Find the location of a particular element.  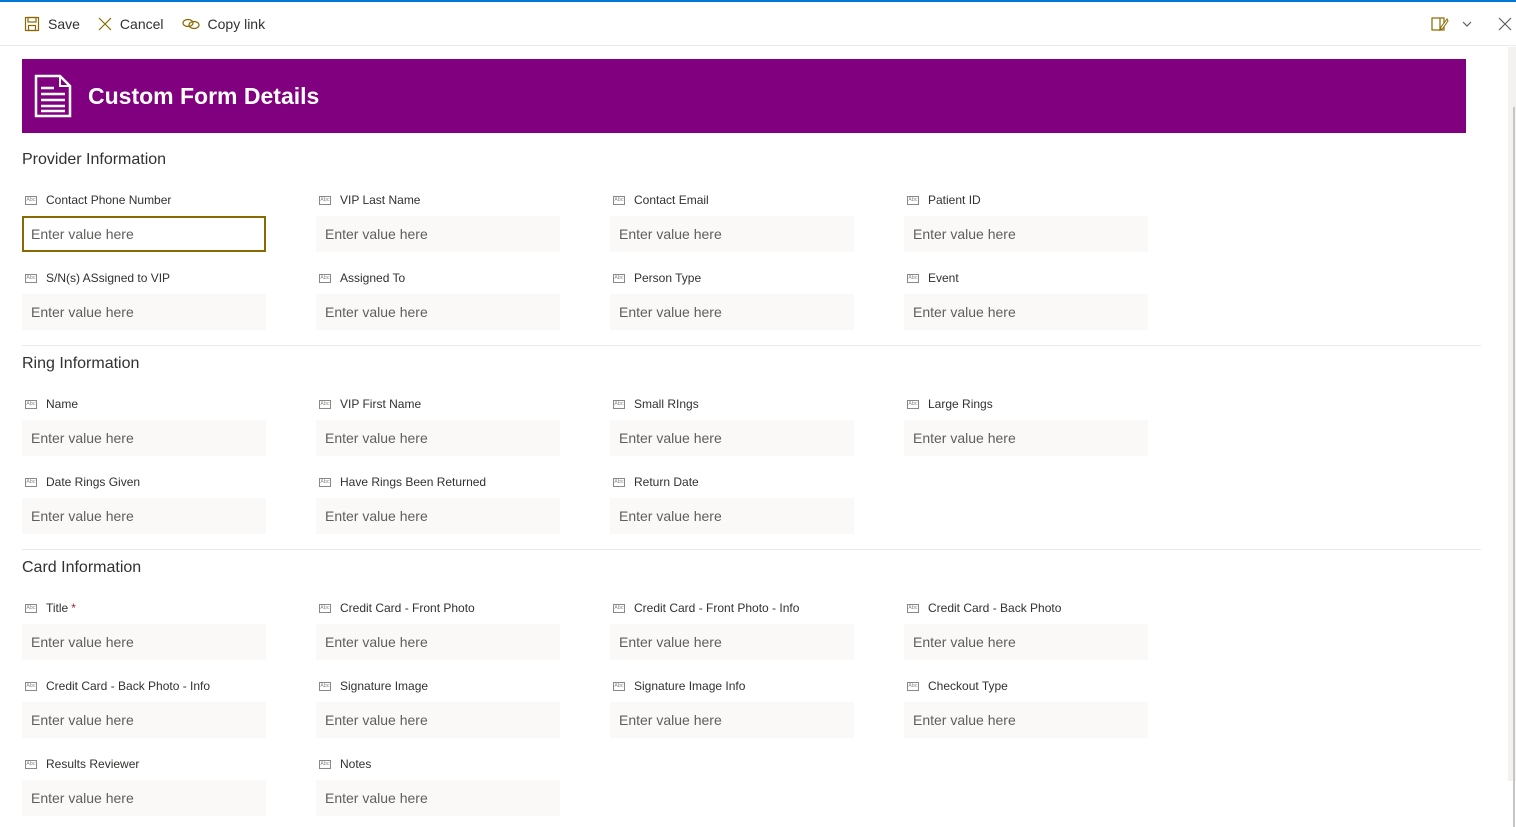

form-options-dropdown is located at coordinates (1467, 24).